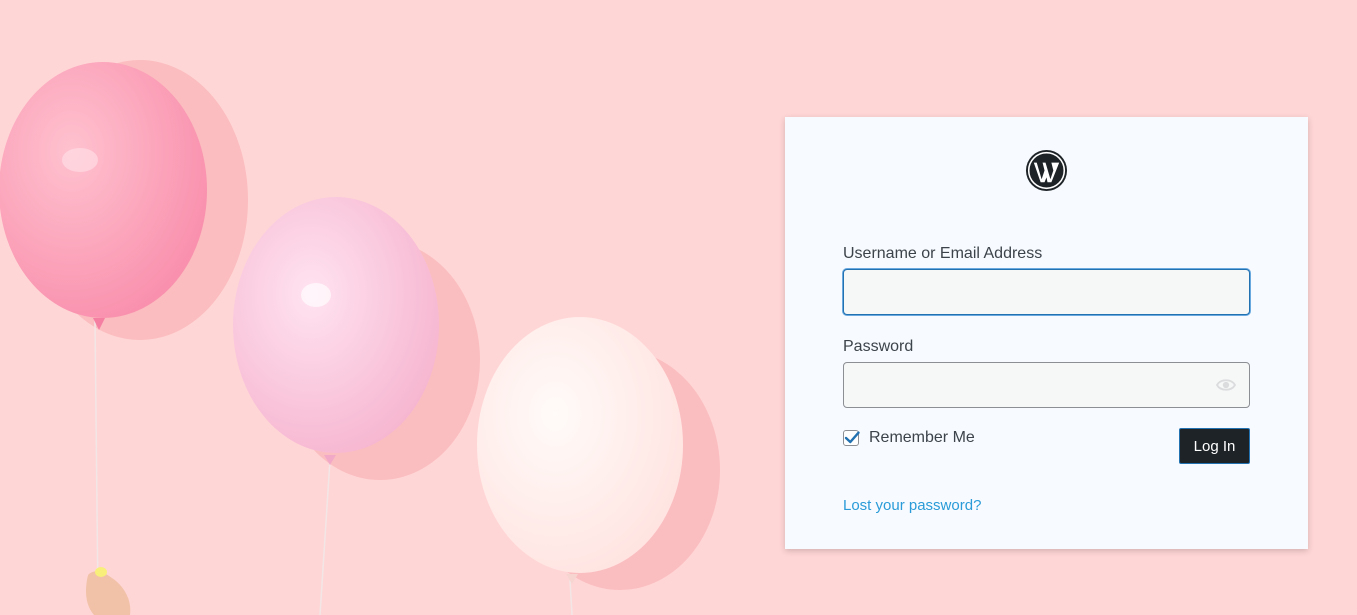  Describe the element at coordinates (1214, 446) in the screenshot. I see `login-button: Log In` at that location.